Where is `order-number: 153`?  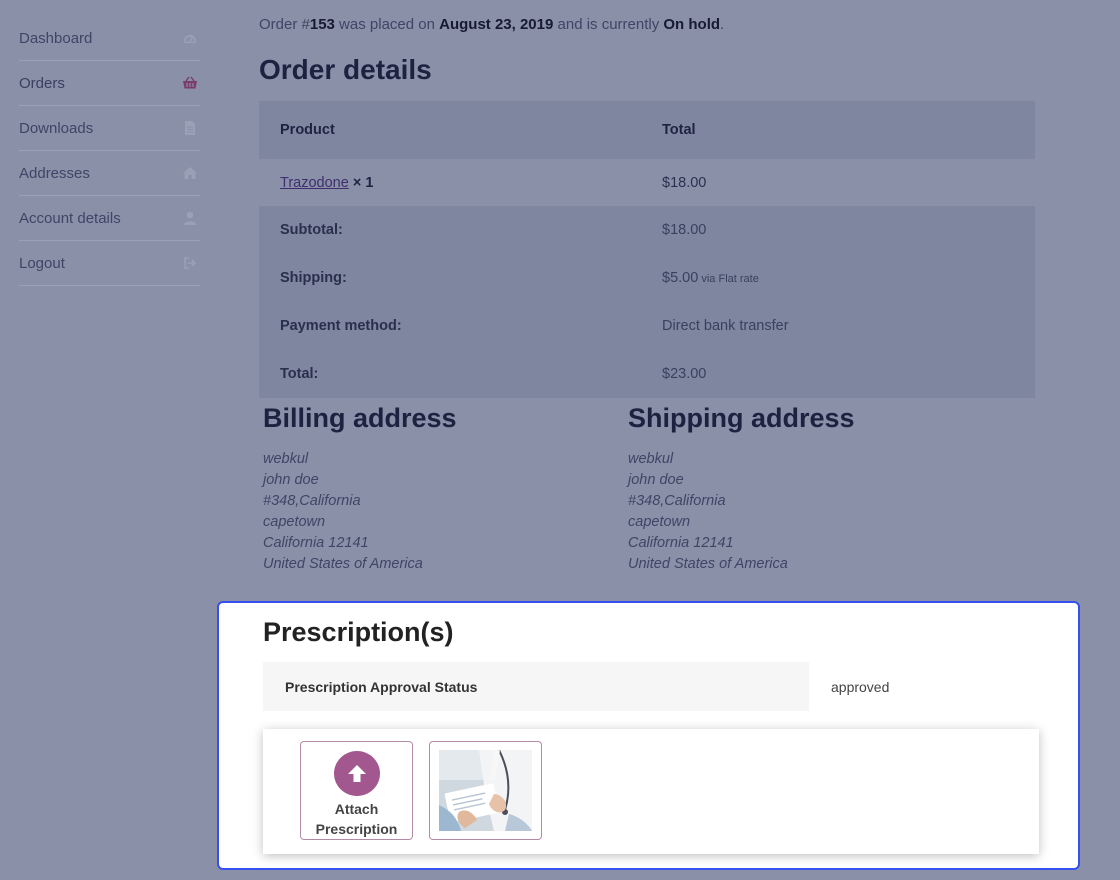
order-number: 153 is located at coordinates (322, 24).